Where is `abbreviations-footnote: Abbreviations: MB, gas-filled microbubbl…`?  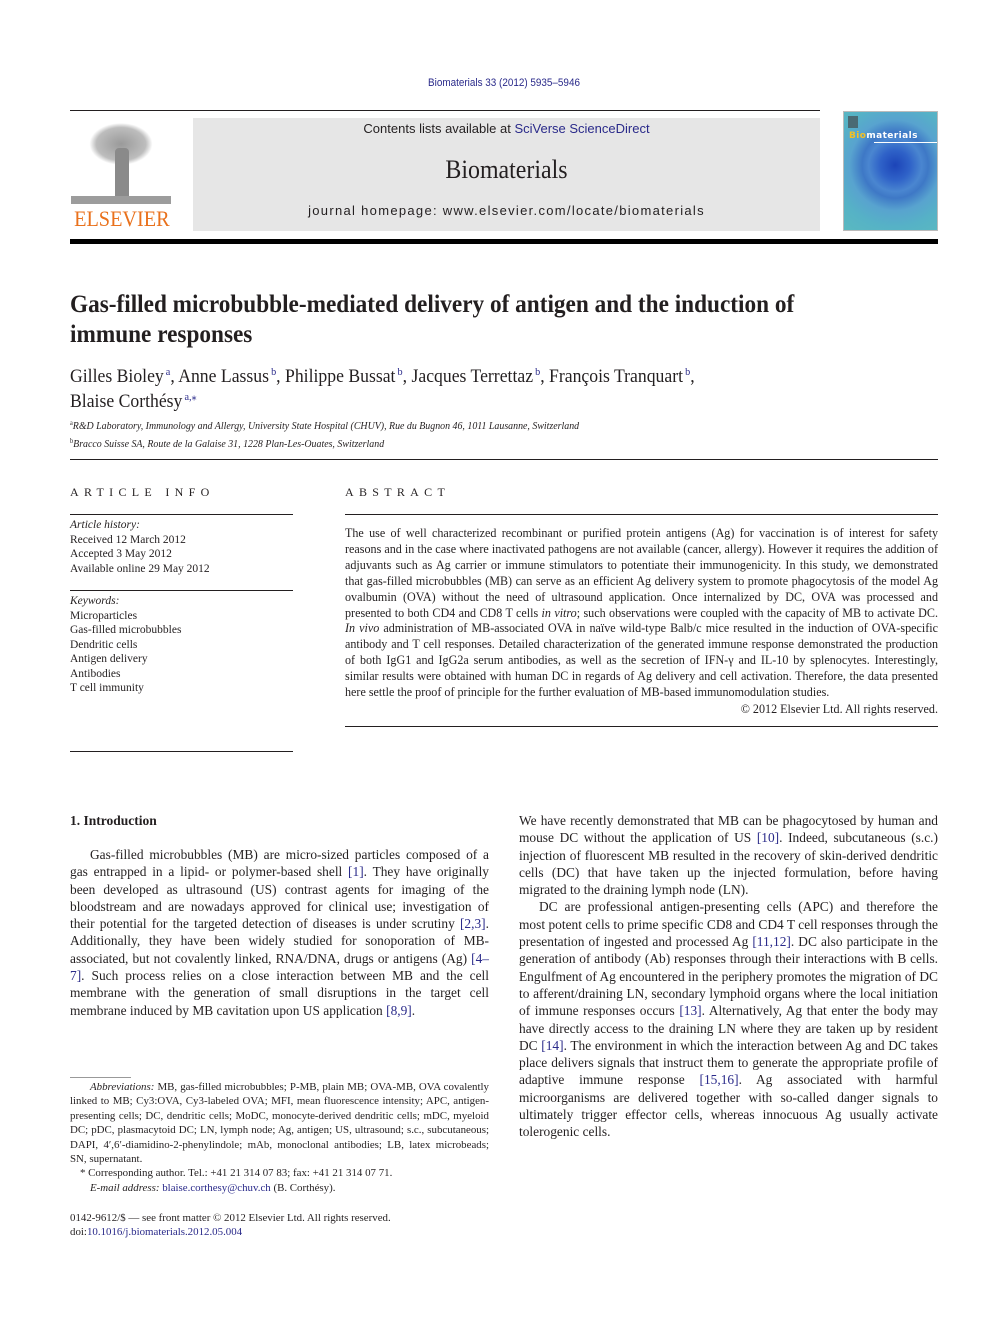
abbreviations-footnote: Abbreviations: MB, gas-filled microbubbl… is located at coordinates (279, 1123).